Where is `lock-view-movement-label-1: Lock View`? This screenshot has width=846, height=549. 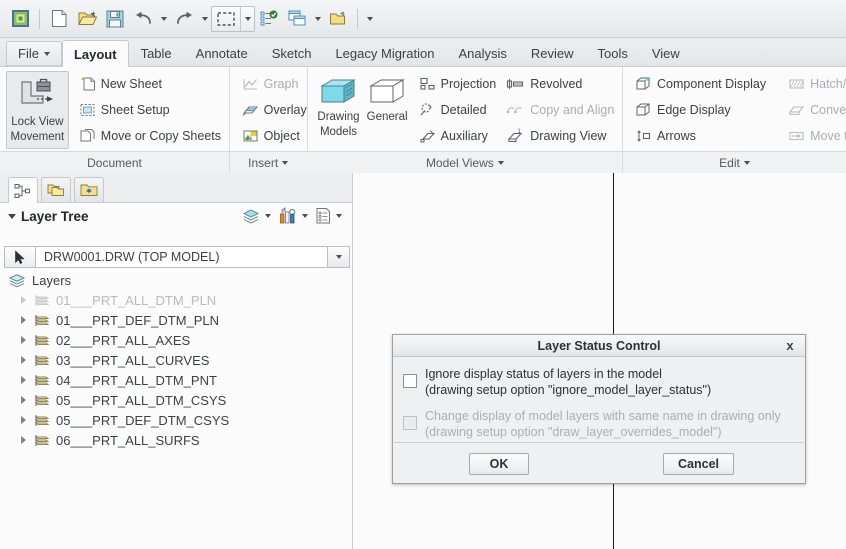 lock-view-movement-label-1: Lock View is located at coordinates (37, 122).